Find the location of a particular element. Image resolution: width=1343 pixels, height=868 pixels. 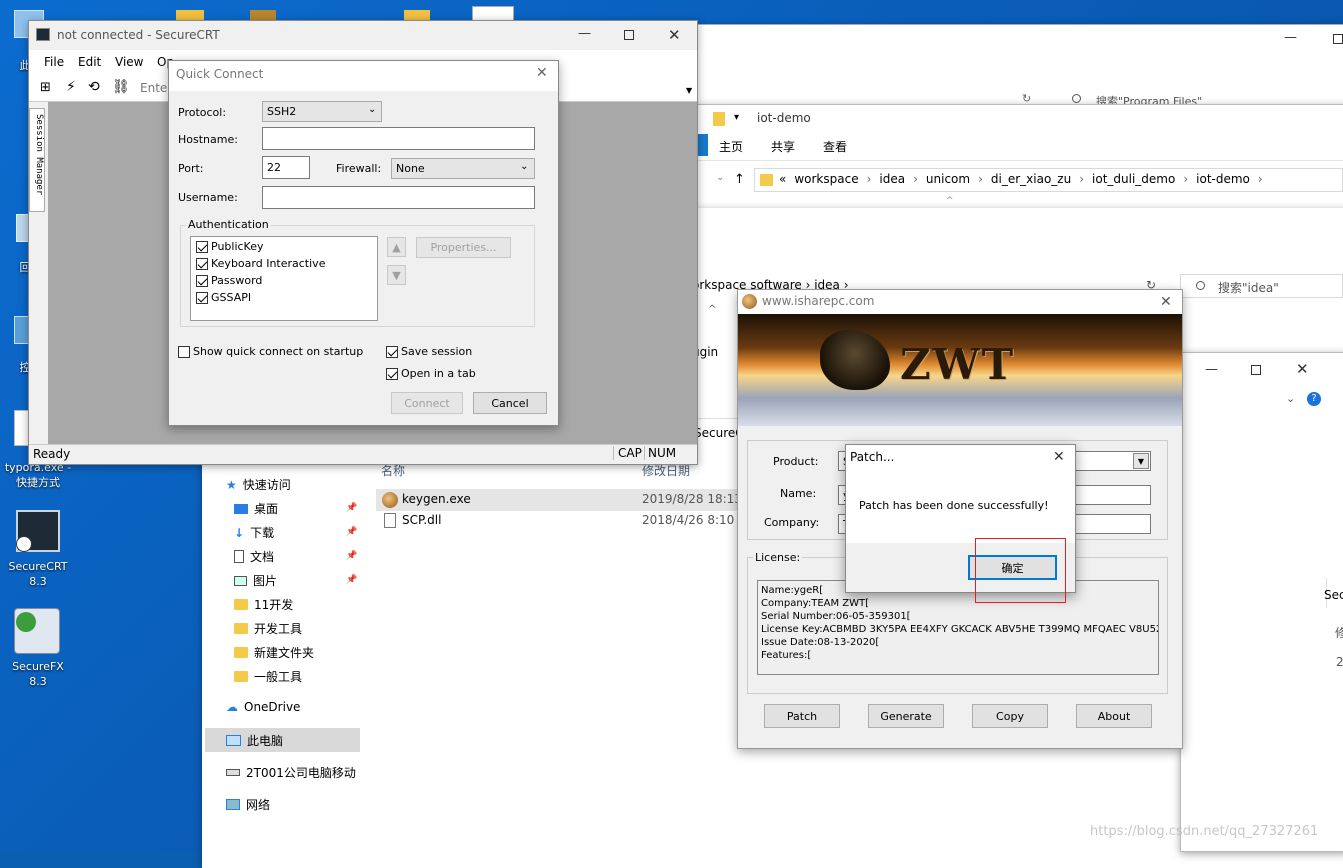

about-button: About is located at coordinates (1114, 716).